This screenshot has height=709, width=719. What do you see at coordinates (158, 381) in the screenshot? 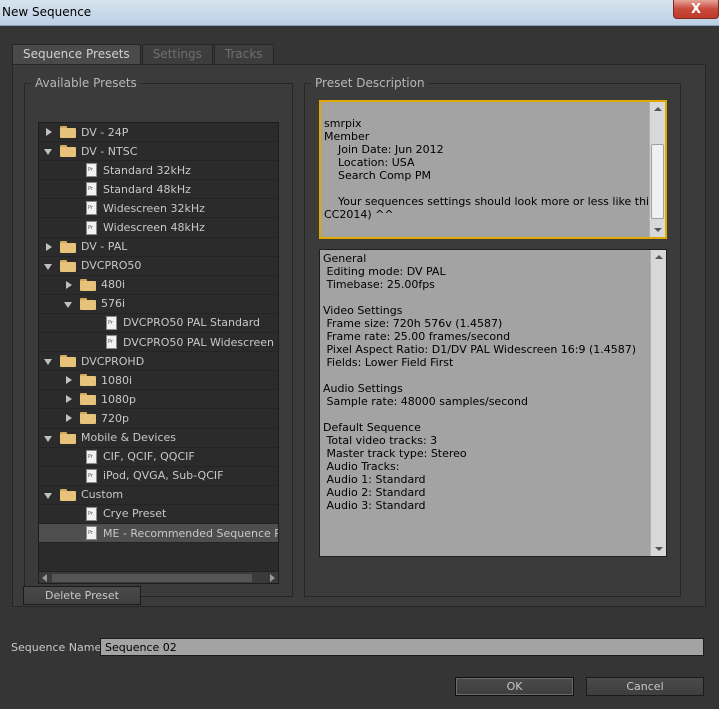
I see `tree-folder-row: 1080i` at bounding box center [158, 381].